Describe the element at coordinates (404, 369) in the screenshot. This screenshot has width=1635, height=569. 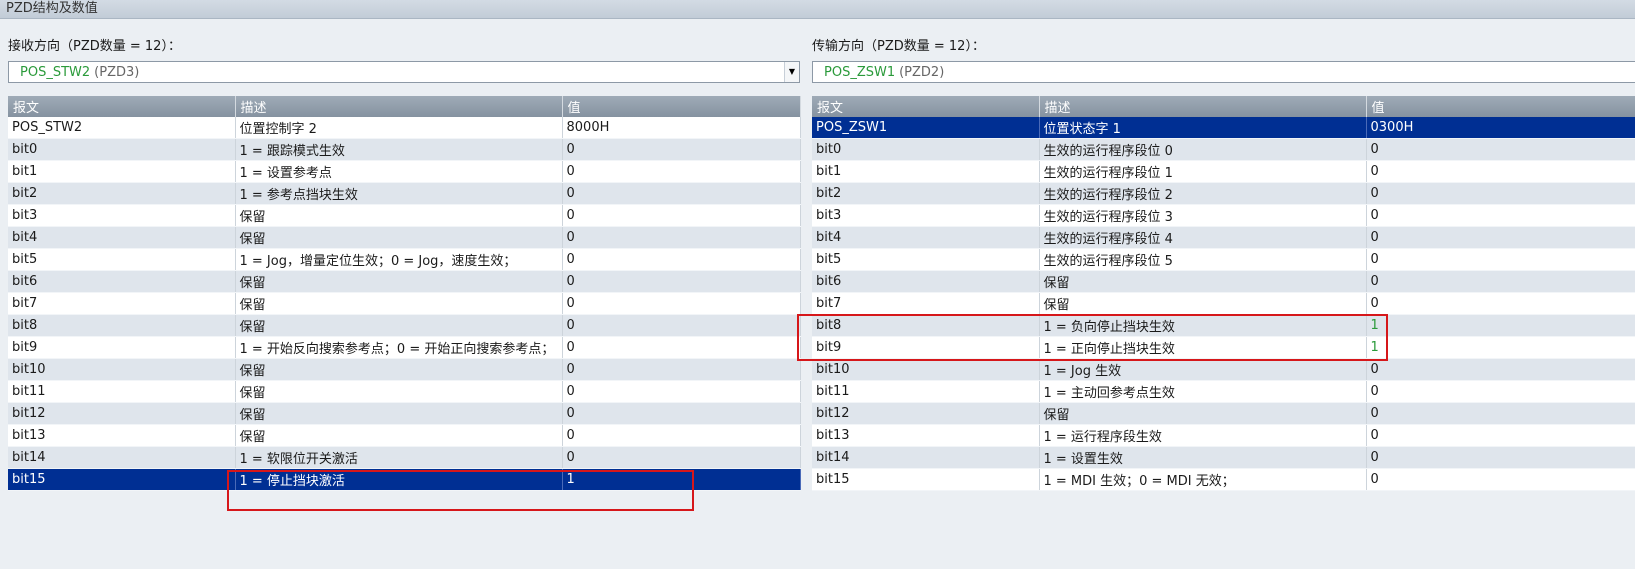
I see `table-row: bit10 保留 0` at that location.